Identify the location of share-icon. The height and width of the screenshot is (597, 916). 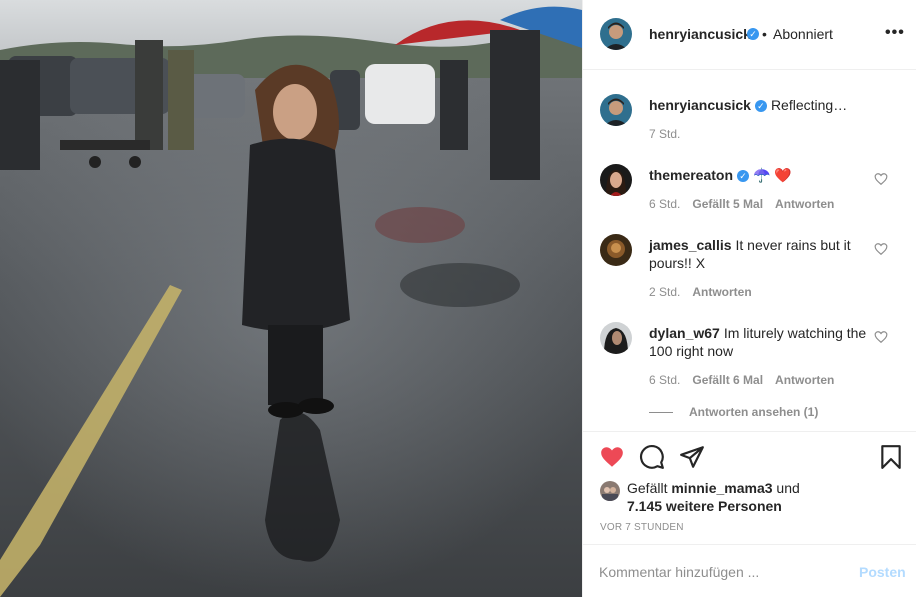
(692, 457).